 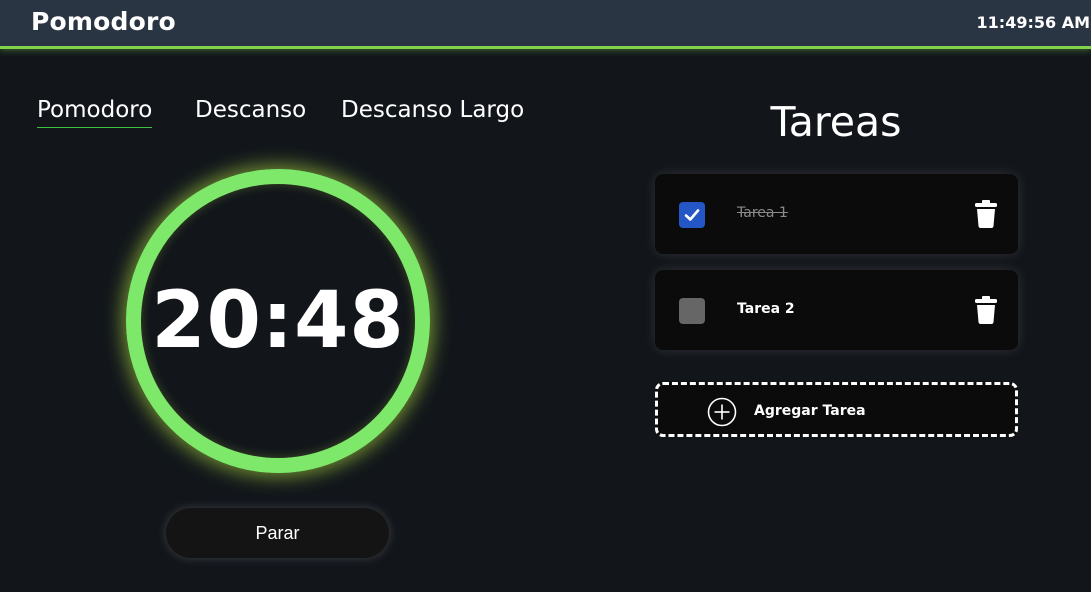 What do you see at coordinates (722, 412) in the screenshot?
I see `plus-circle-icon` at bounding box center [722, 412].